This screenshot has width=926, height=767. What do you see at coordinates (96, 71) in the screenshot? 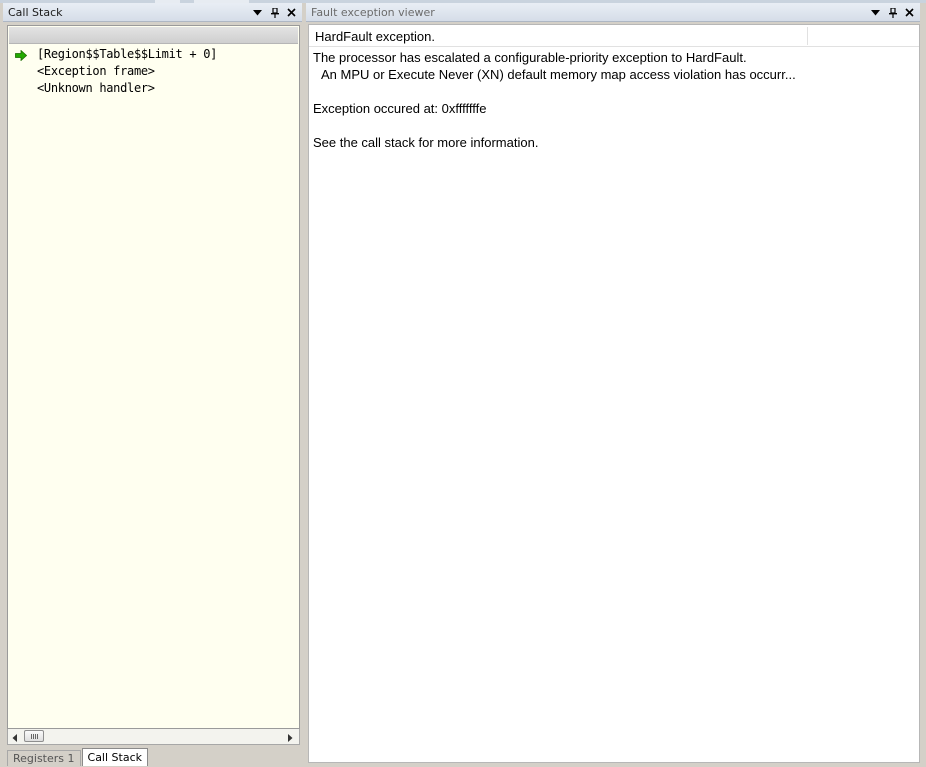
I see `call-stack-frame-text: <Exception frame>` at bounding box center [96, 71].